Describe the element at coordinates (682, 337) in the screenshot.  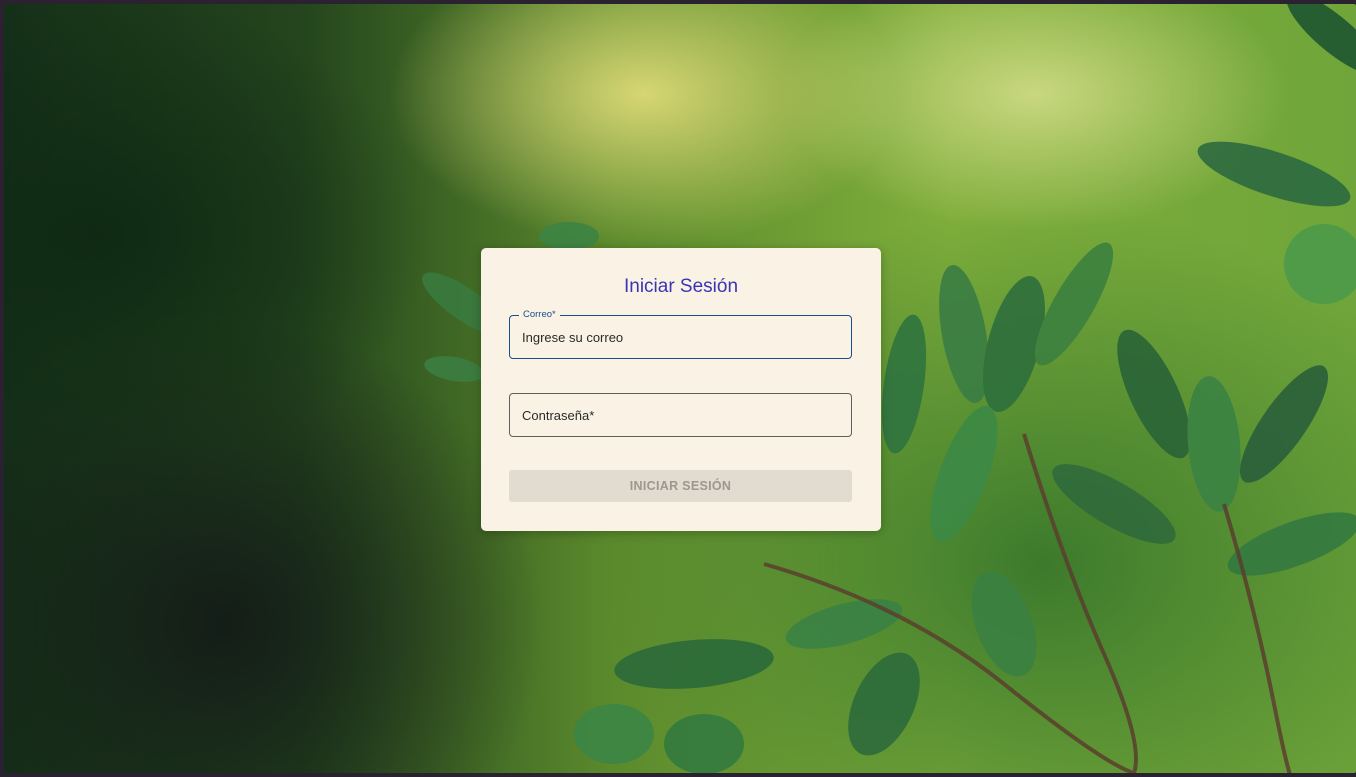
I see `email-input` at that location.